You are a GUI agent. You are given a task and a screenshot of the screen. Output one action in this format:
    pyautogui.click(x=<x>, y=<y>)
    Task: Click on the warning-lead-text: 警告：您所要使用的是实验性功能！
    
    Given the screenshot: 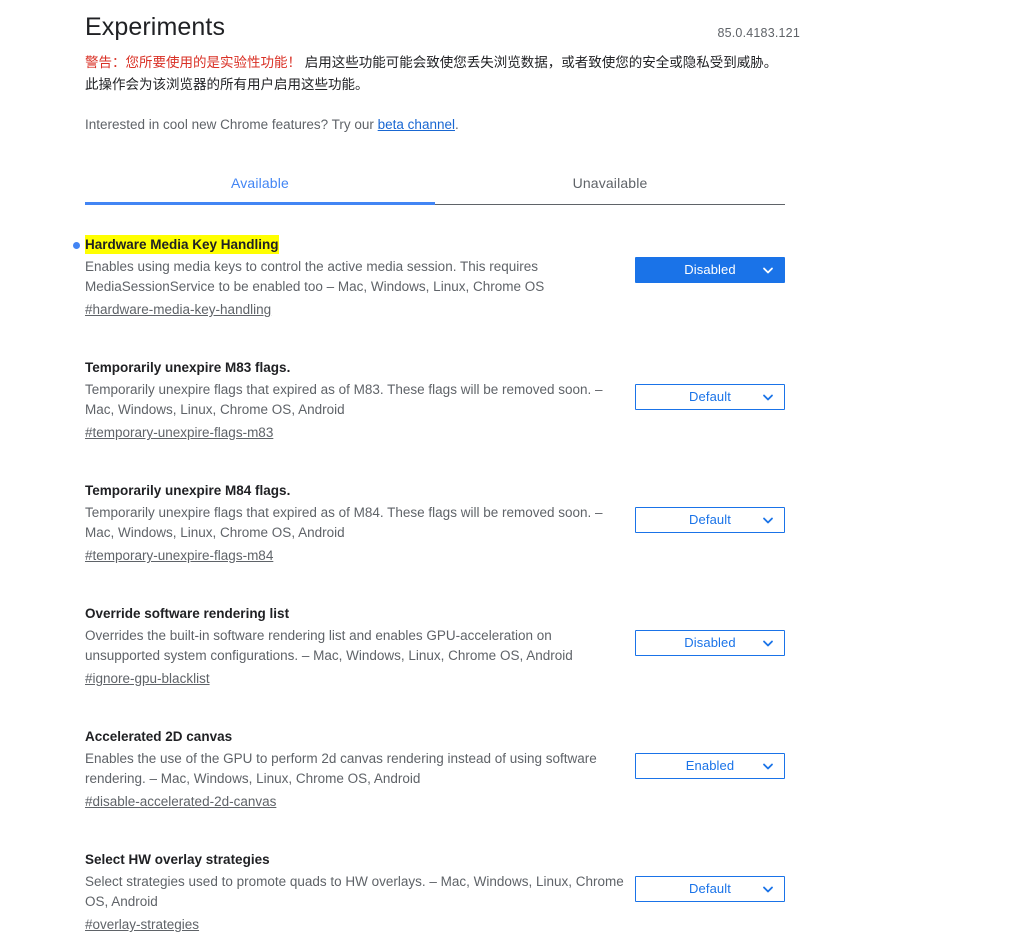 What is the action you would take?
    pyautogui.click(x=193, y=62)
    